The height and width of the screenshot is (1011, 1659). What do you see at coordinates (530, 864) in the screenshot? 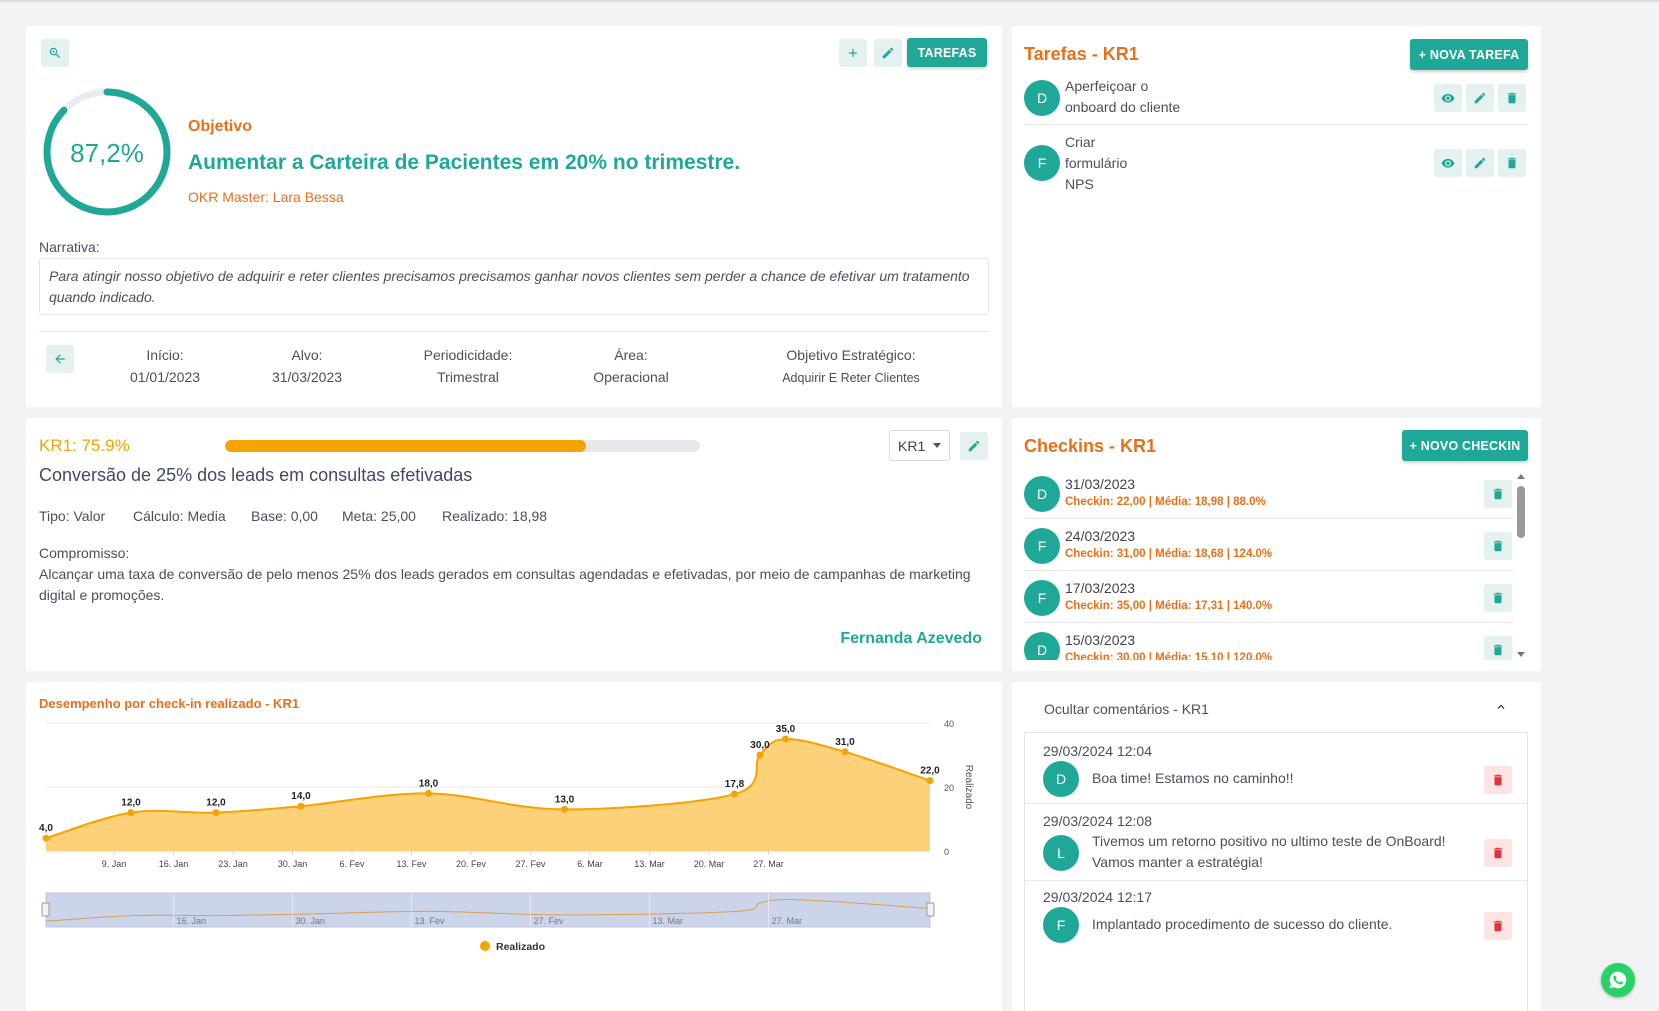
I see `x-tick-label: 27. Fev` at bounding box center [530, 864].